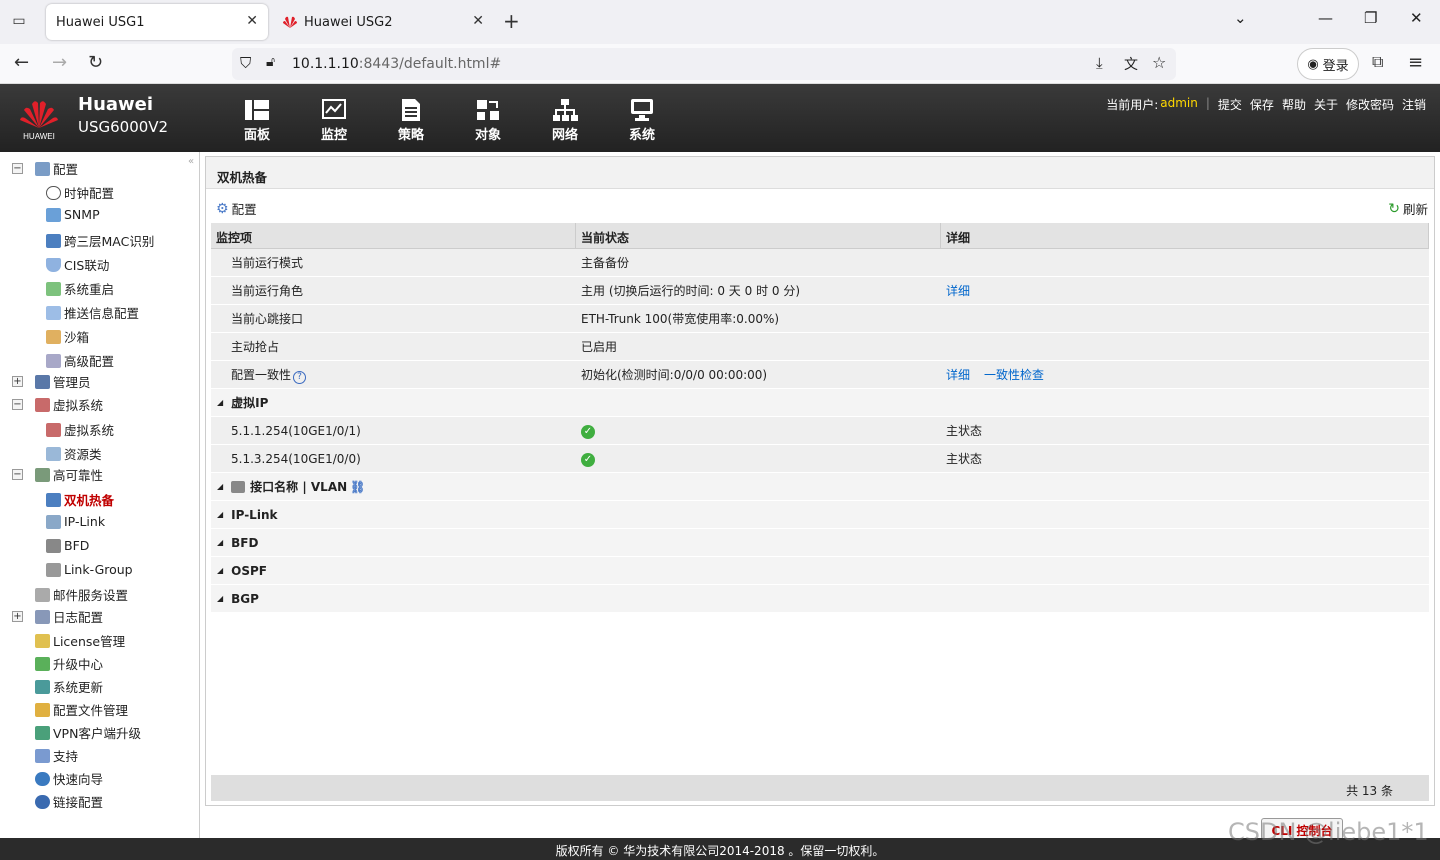  What do you see at coordinates (69, 778) in the screenshot?
I see `tree-item-quick-wizard: 快速向导` at bounding box center [69, 778].